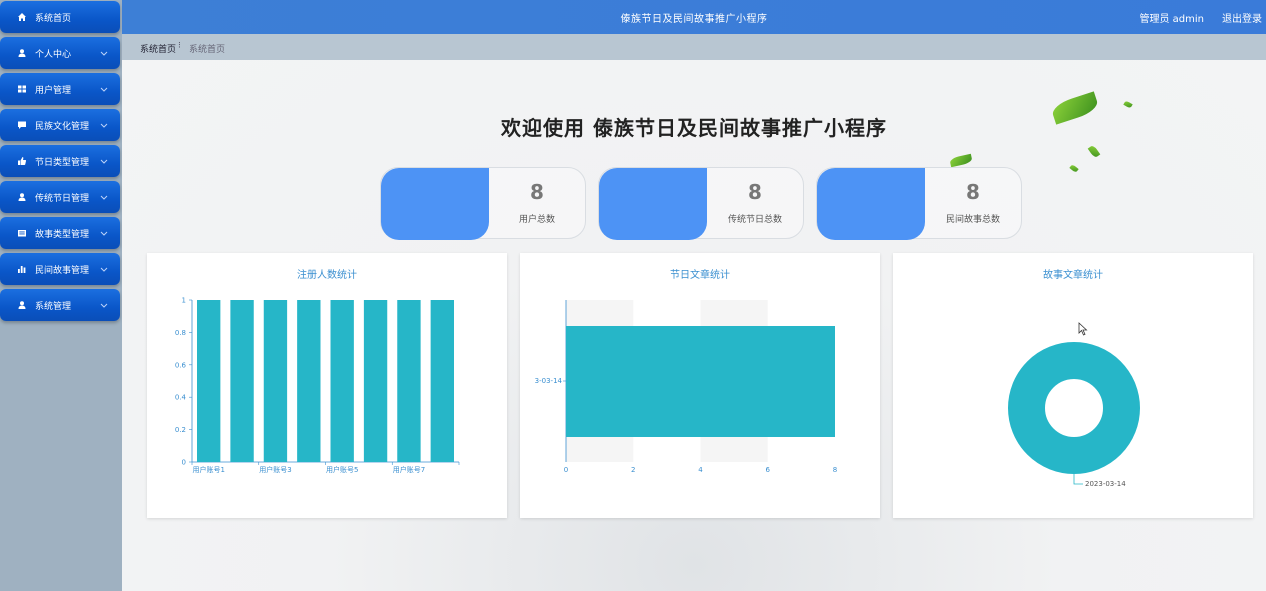  I want to click on x-tick-label: 8, so click(835, 470).